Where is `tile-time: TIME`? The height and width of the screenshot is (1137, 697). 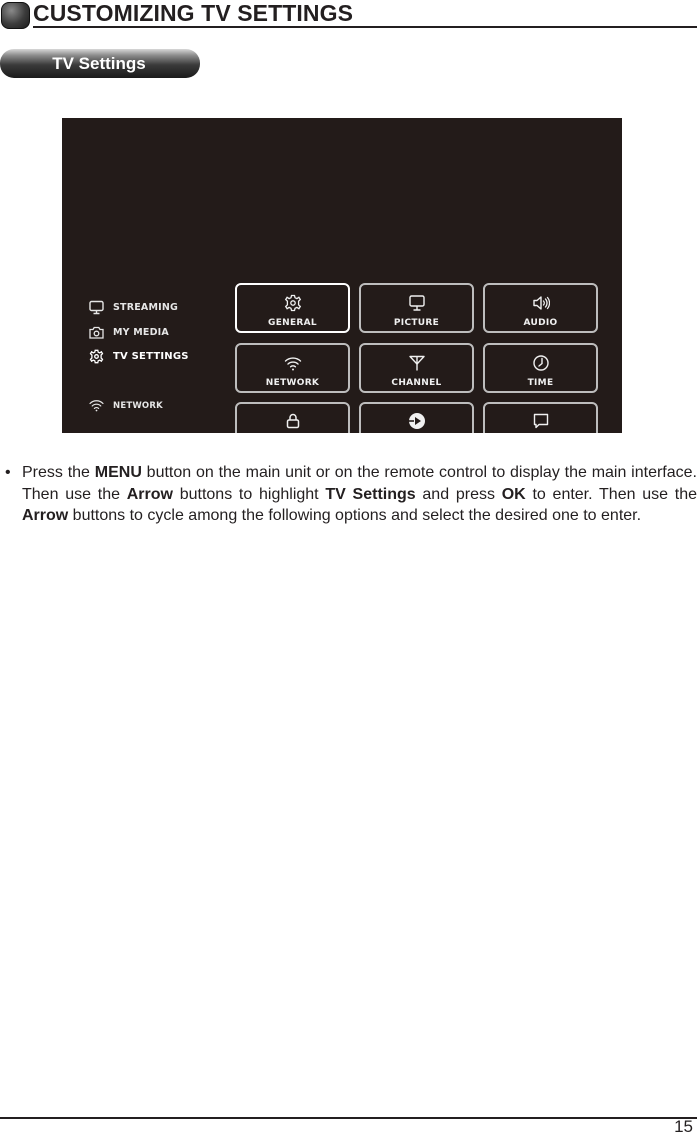 tile-time: TIME is located at coordinates (540, 368).